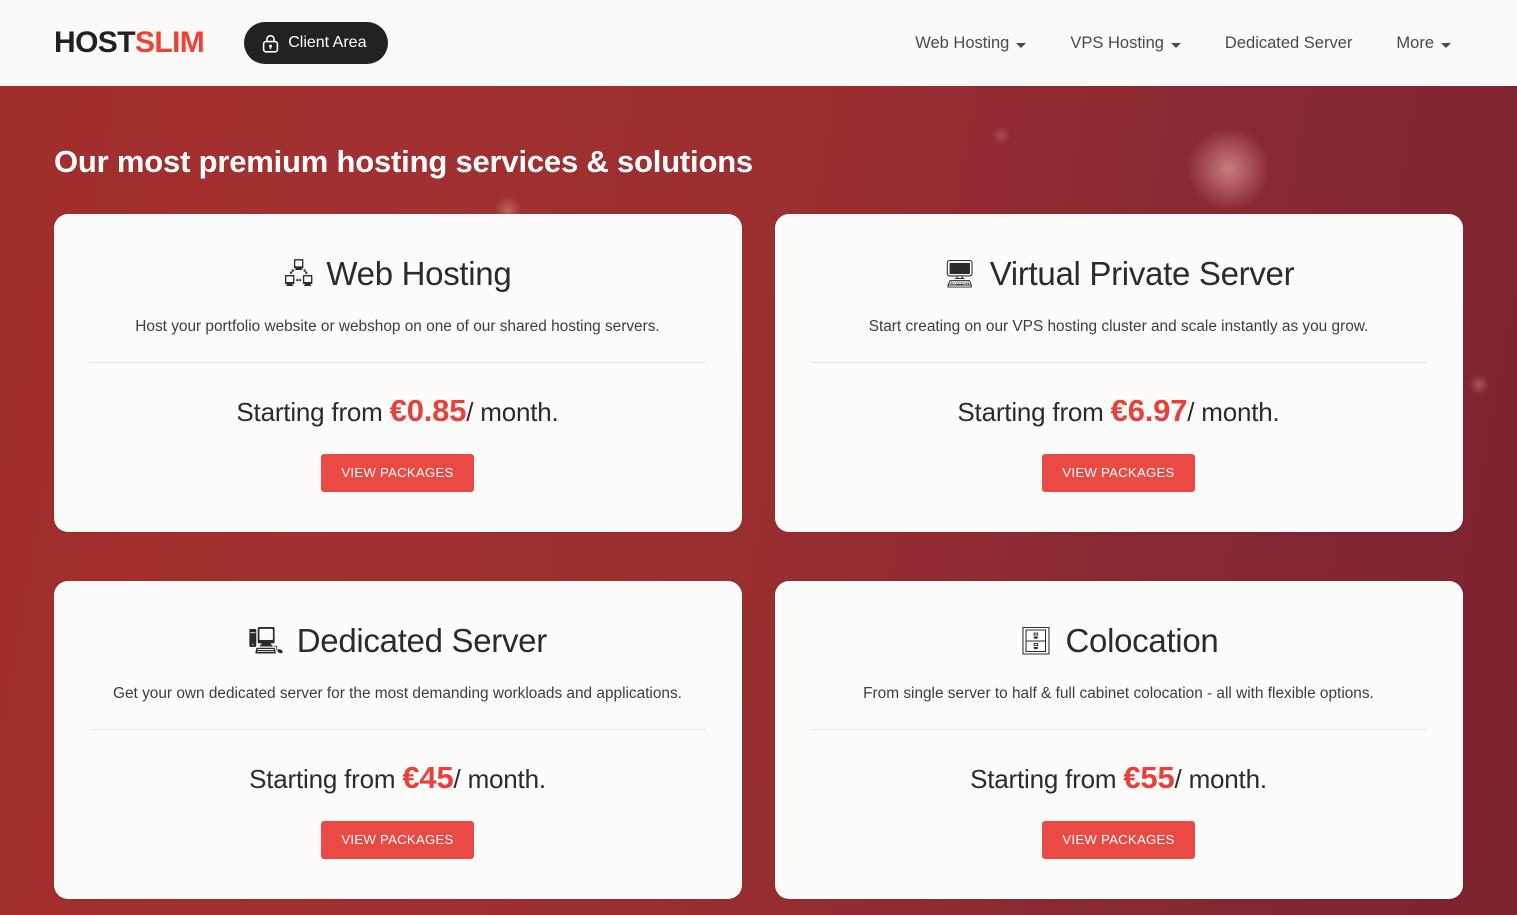 This screenshot has height=915, width=1517. Describe the element at coordinates (428, 410) in the screenshot. I see `price-amount: €0.85` at that location.